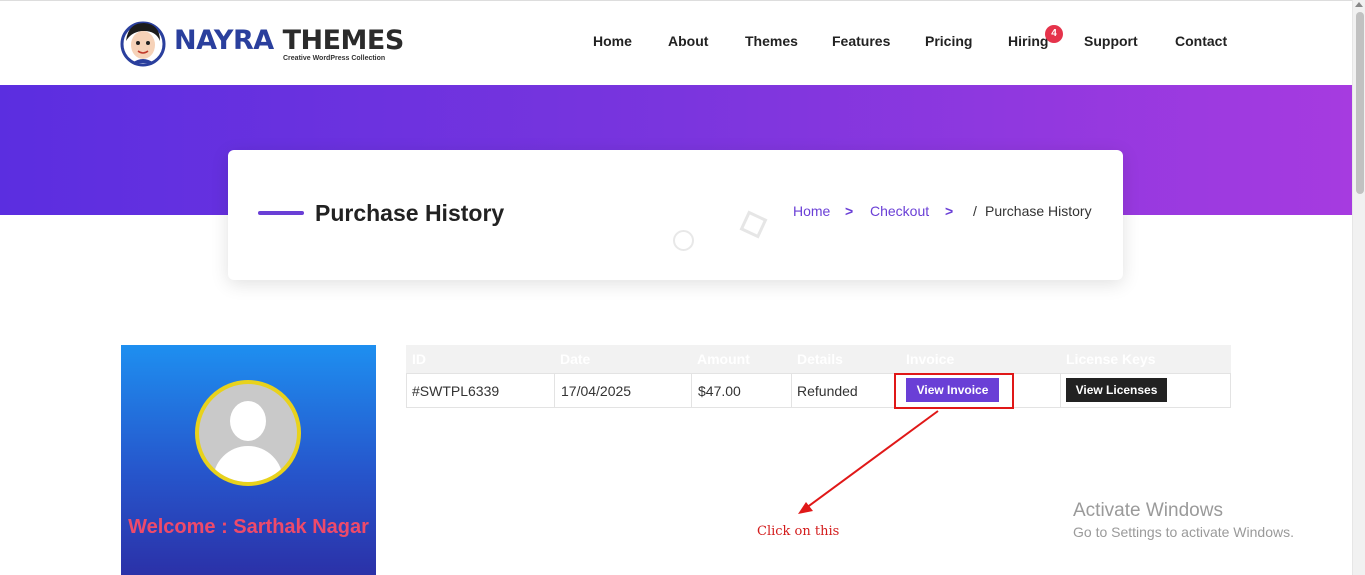 This screenshot has height=575, width=1365. I want to click on title-accent-line, so click(281, 213).